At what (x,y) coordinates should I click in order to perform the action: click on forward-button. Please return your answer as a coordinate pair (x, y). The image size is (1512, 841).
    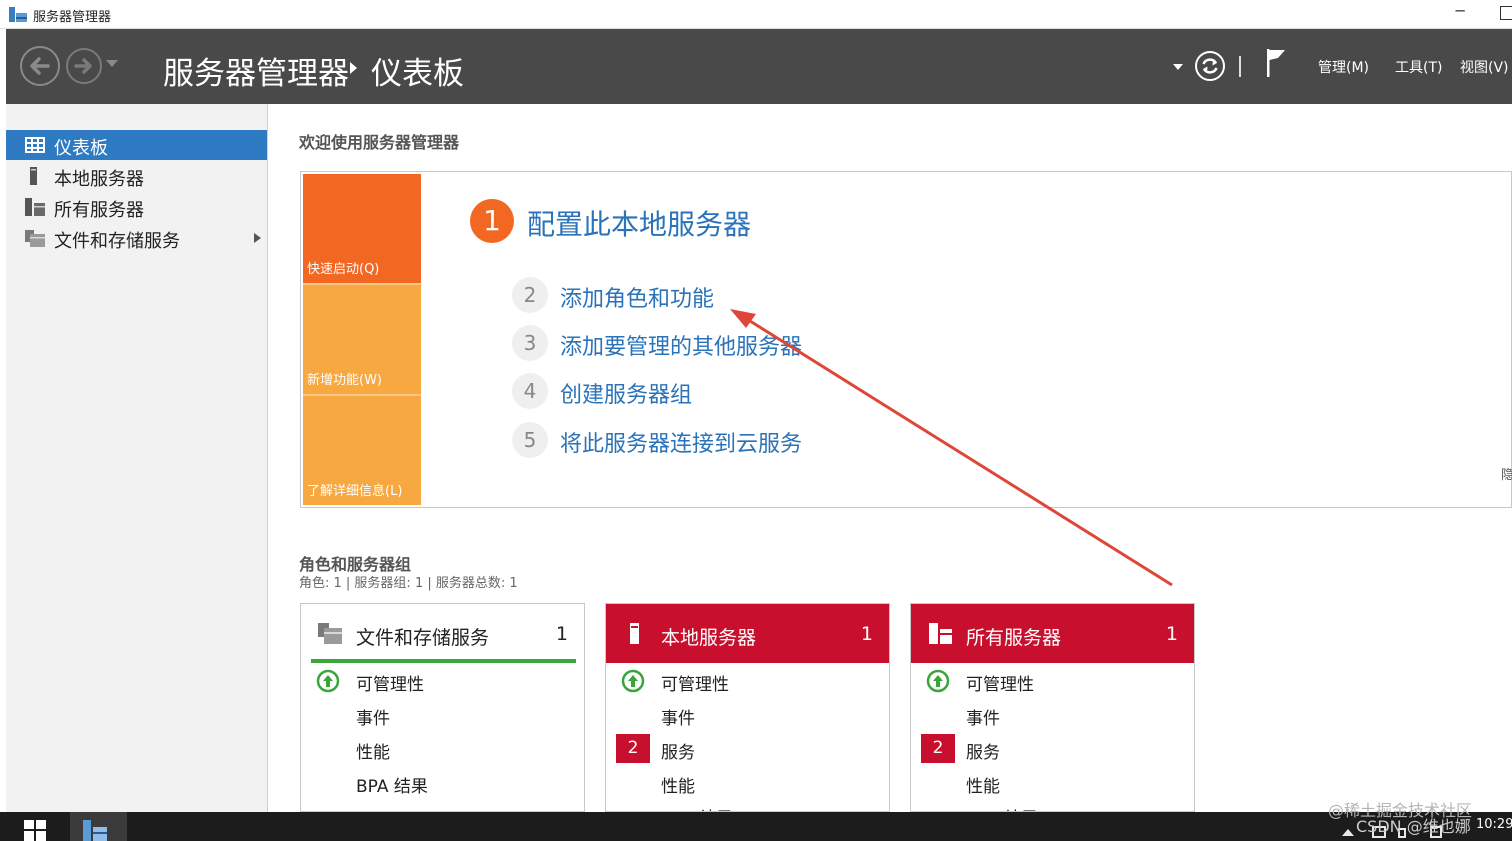
    Looking at the image, I should click on (84, 66).